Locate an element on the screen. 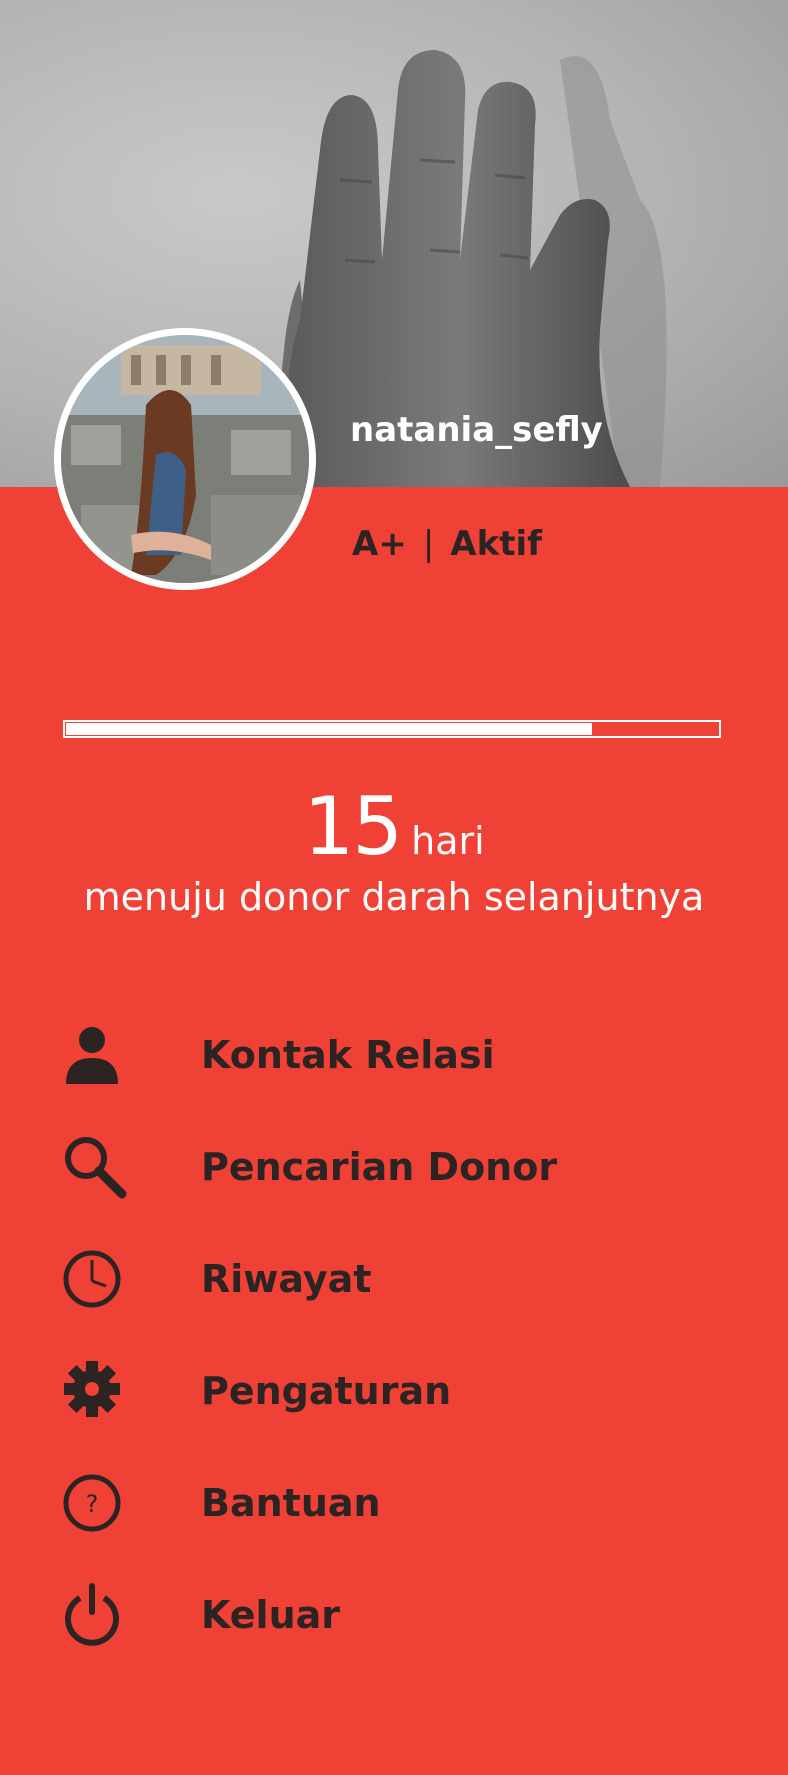  menu-item-pengaturan: Pengaturan is located at coordinates (394, 1391).